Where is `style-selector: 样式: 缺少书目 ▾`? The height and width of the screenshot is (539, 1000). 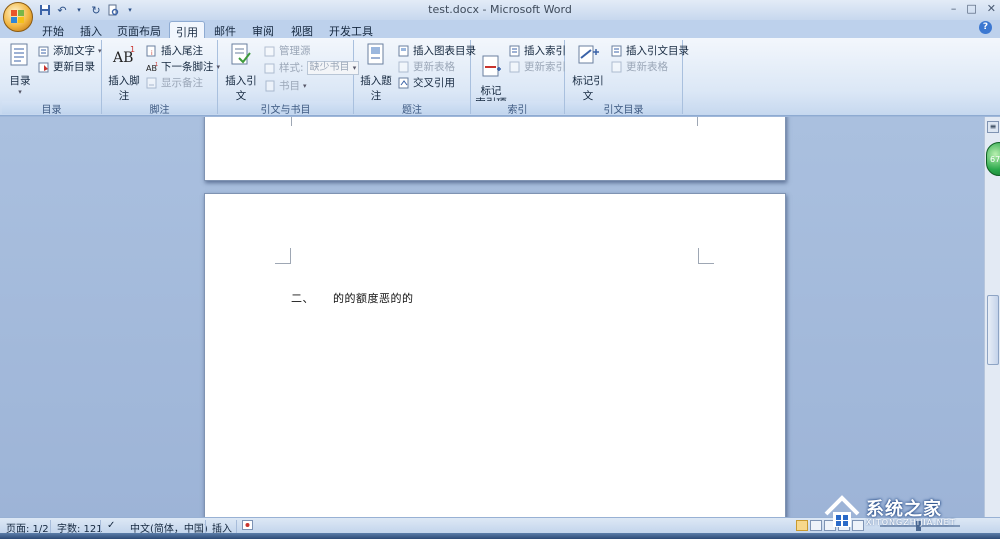
style-selector: 样式: 缺少书目 ▾ is located at coordinates (312, 67).